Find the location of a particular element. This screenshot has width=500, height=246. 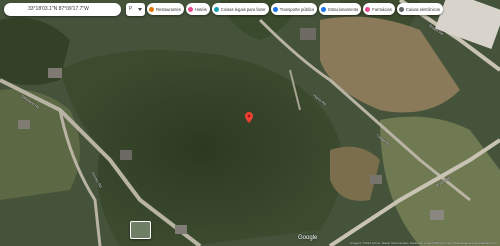

directions-button: P is located at coordinates (135, 9).